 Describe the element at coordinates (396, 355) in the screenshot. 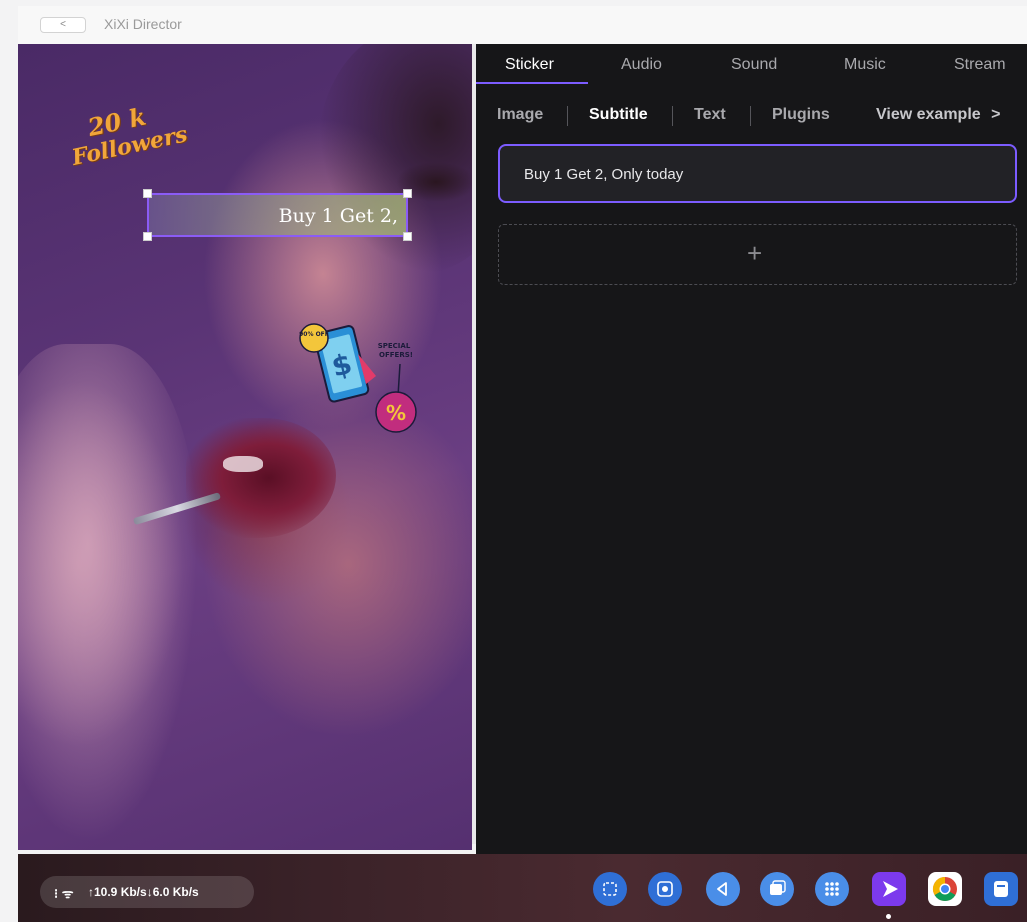

I see `offer-offers: OFFERS!` at that location.